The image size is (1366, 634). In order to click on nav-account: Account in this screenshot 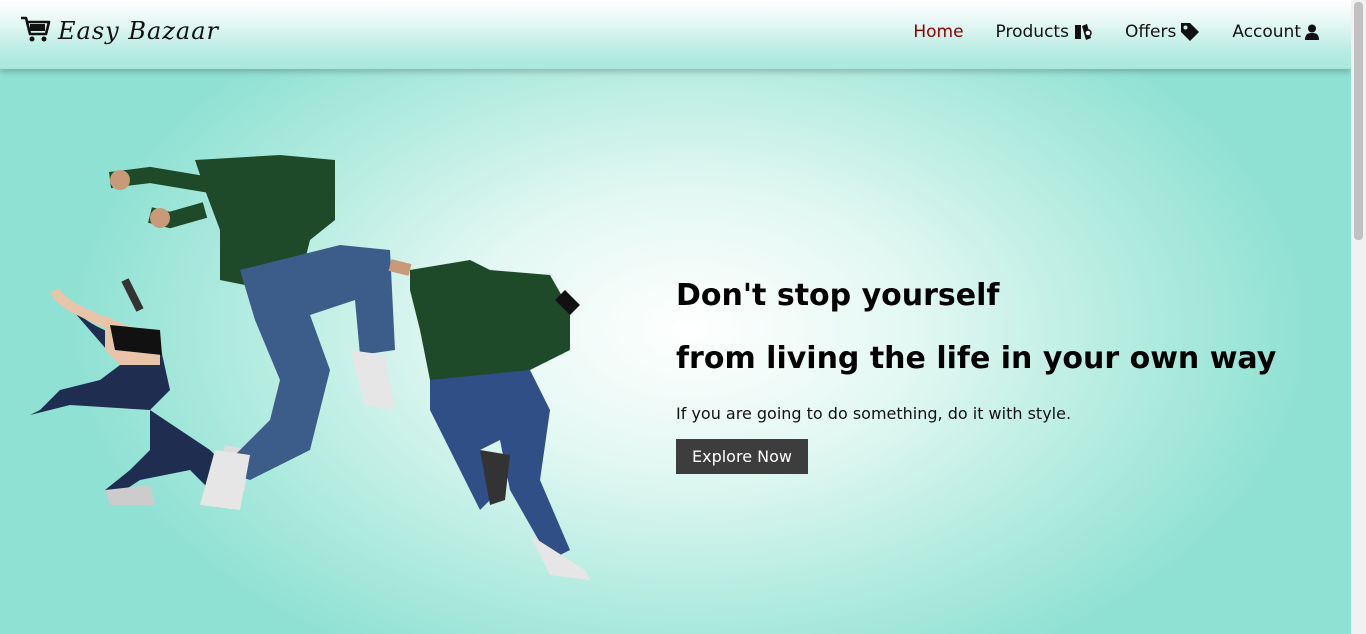, I will do `click(1275, 32)`.